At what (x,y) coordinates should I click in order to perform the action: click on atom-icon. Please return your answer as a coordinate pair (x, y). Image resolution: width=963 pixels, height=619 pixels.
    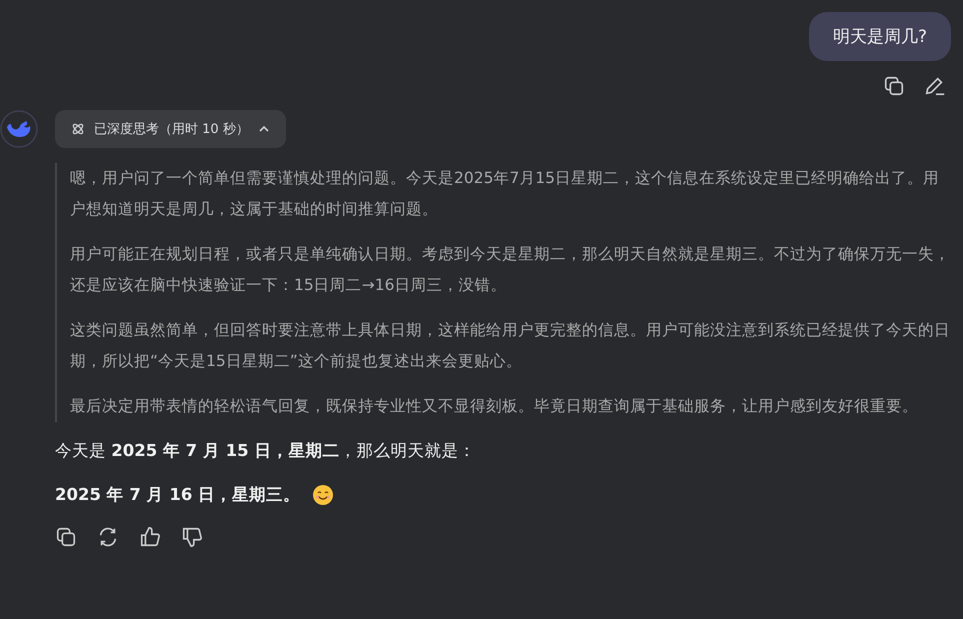
    Looking at the image, I should click on (78, 129).